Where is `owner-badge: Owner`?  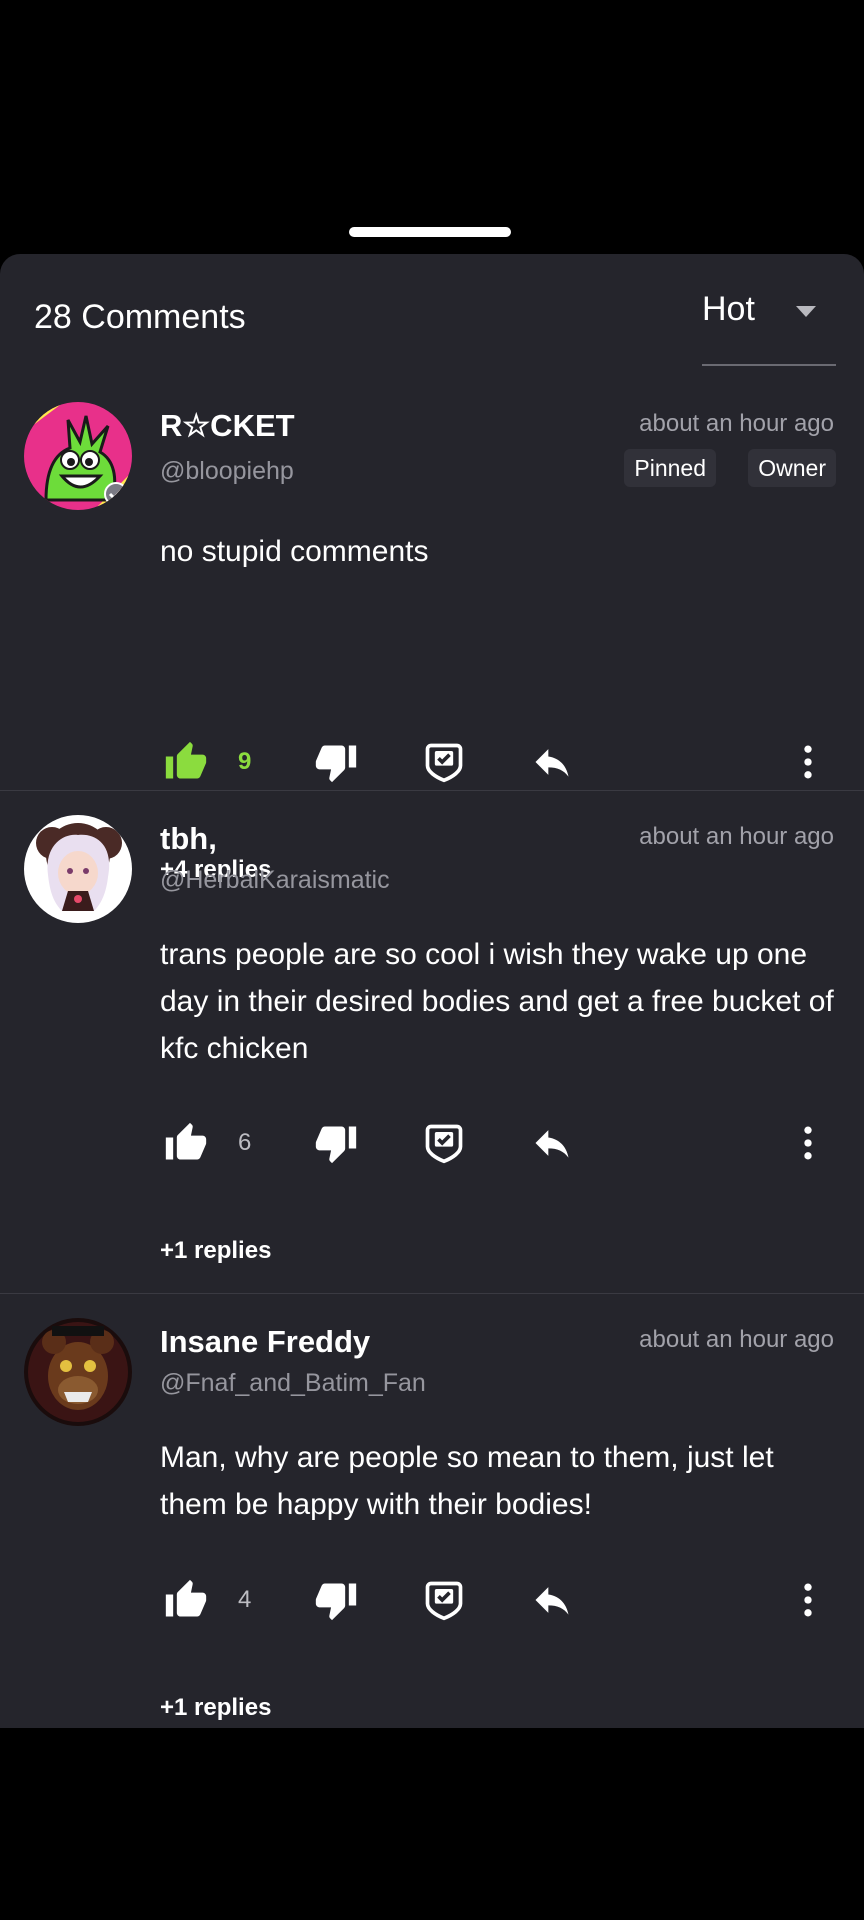 owner-badge: Owner is located at coordinates (792, 468).